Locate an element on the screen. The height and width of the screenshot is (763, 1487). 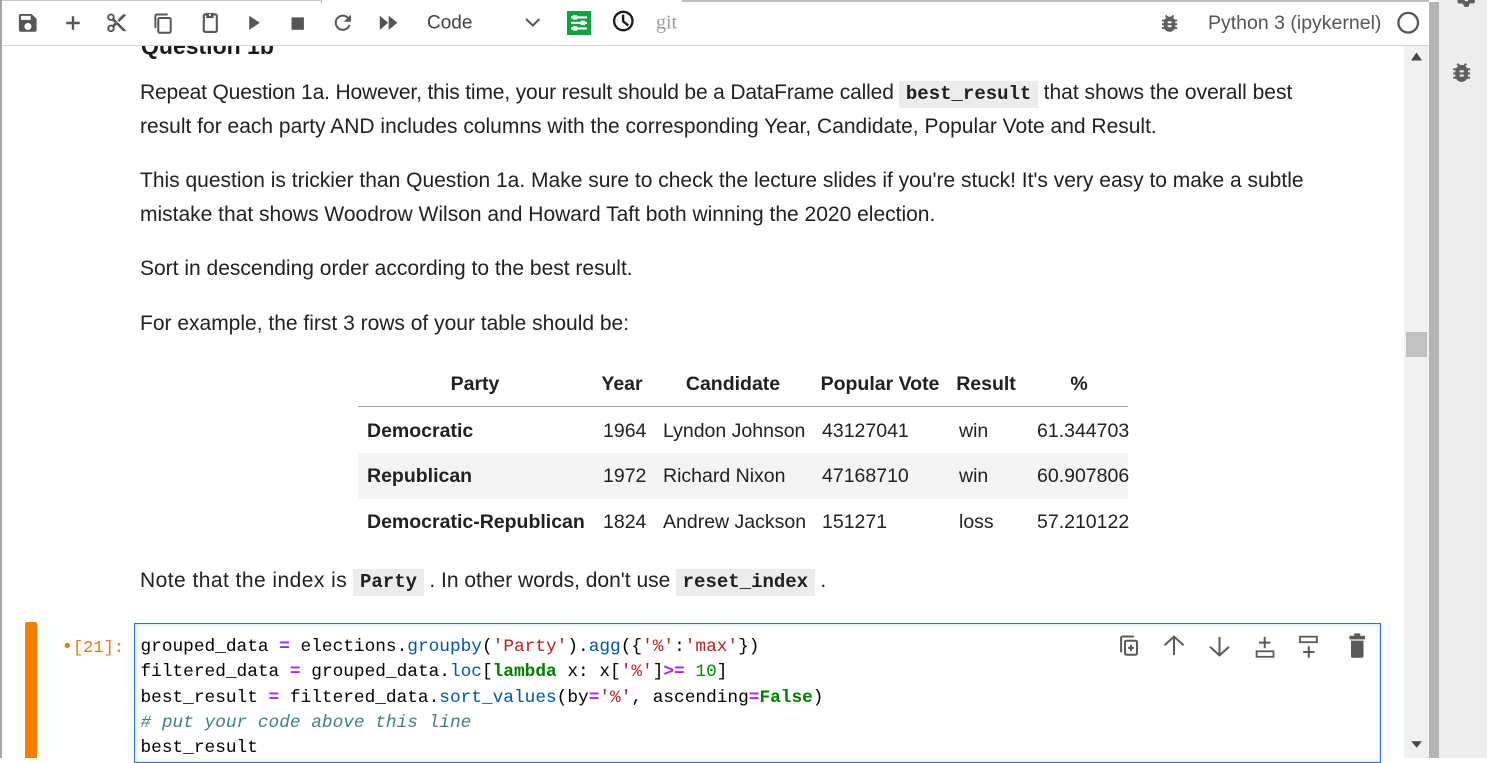
svg-text: Python 3 (ipykernel) is located at coordinates (1294, 23).